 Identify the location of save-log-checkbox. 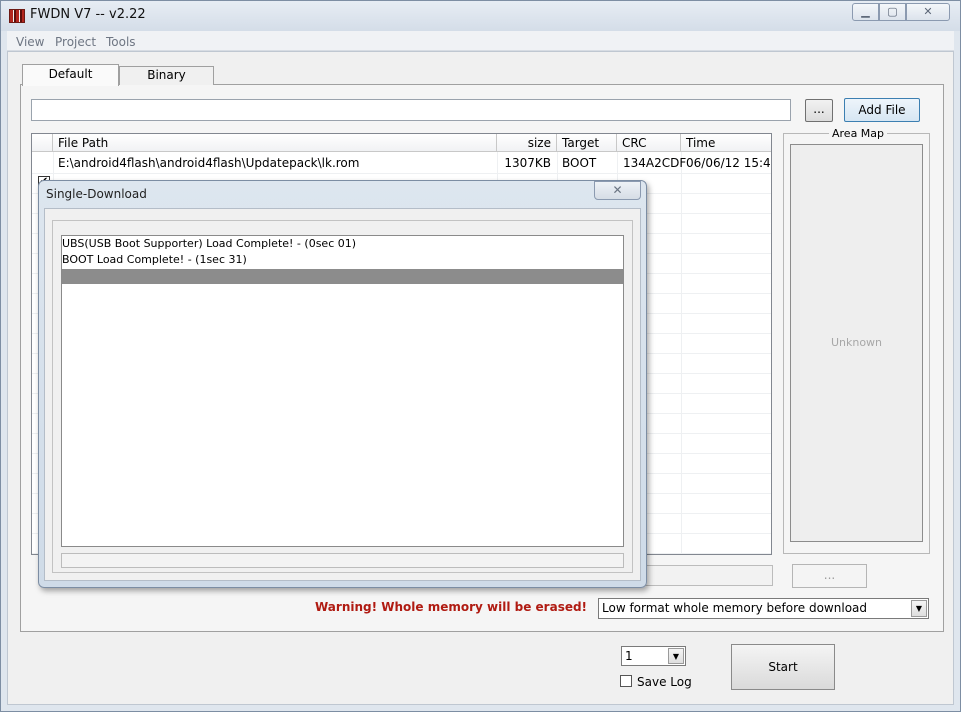
(626, 681).